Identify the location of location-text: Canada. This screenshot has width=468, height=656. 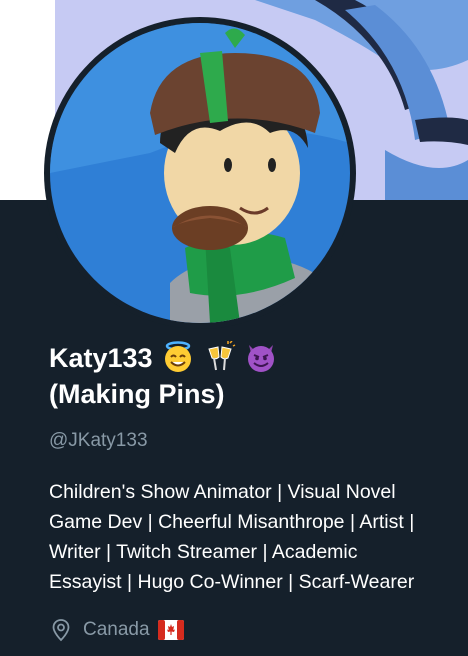
(116, 629).